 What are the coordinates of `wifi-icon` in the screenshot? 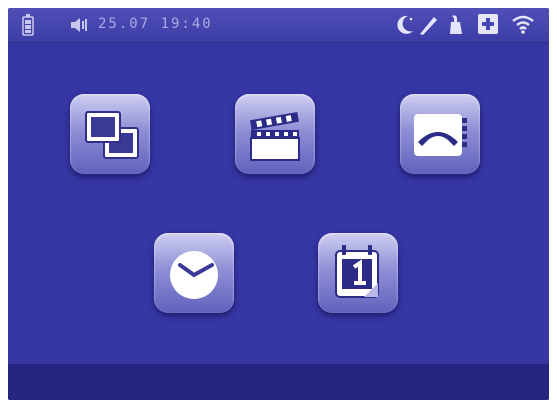 It's located at (523, 26).